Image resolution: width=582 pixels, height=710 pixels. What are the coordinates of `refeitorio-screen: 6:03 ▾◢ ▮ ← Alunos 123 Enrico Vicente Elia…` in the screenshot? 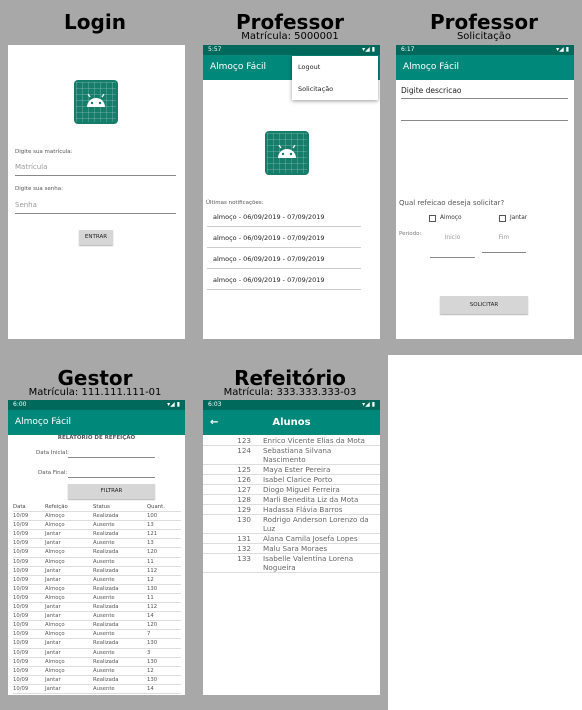 It's located at (291, 547).